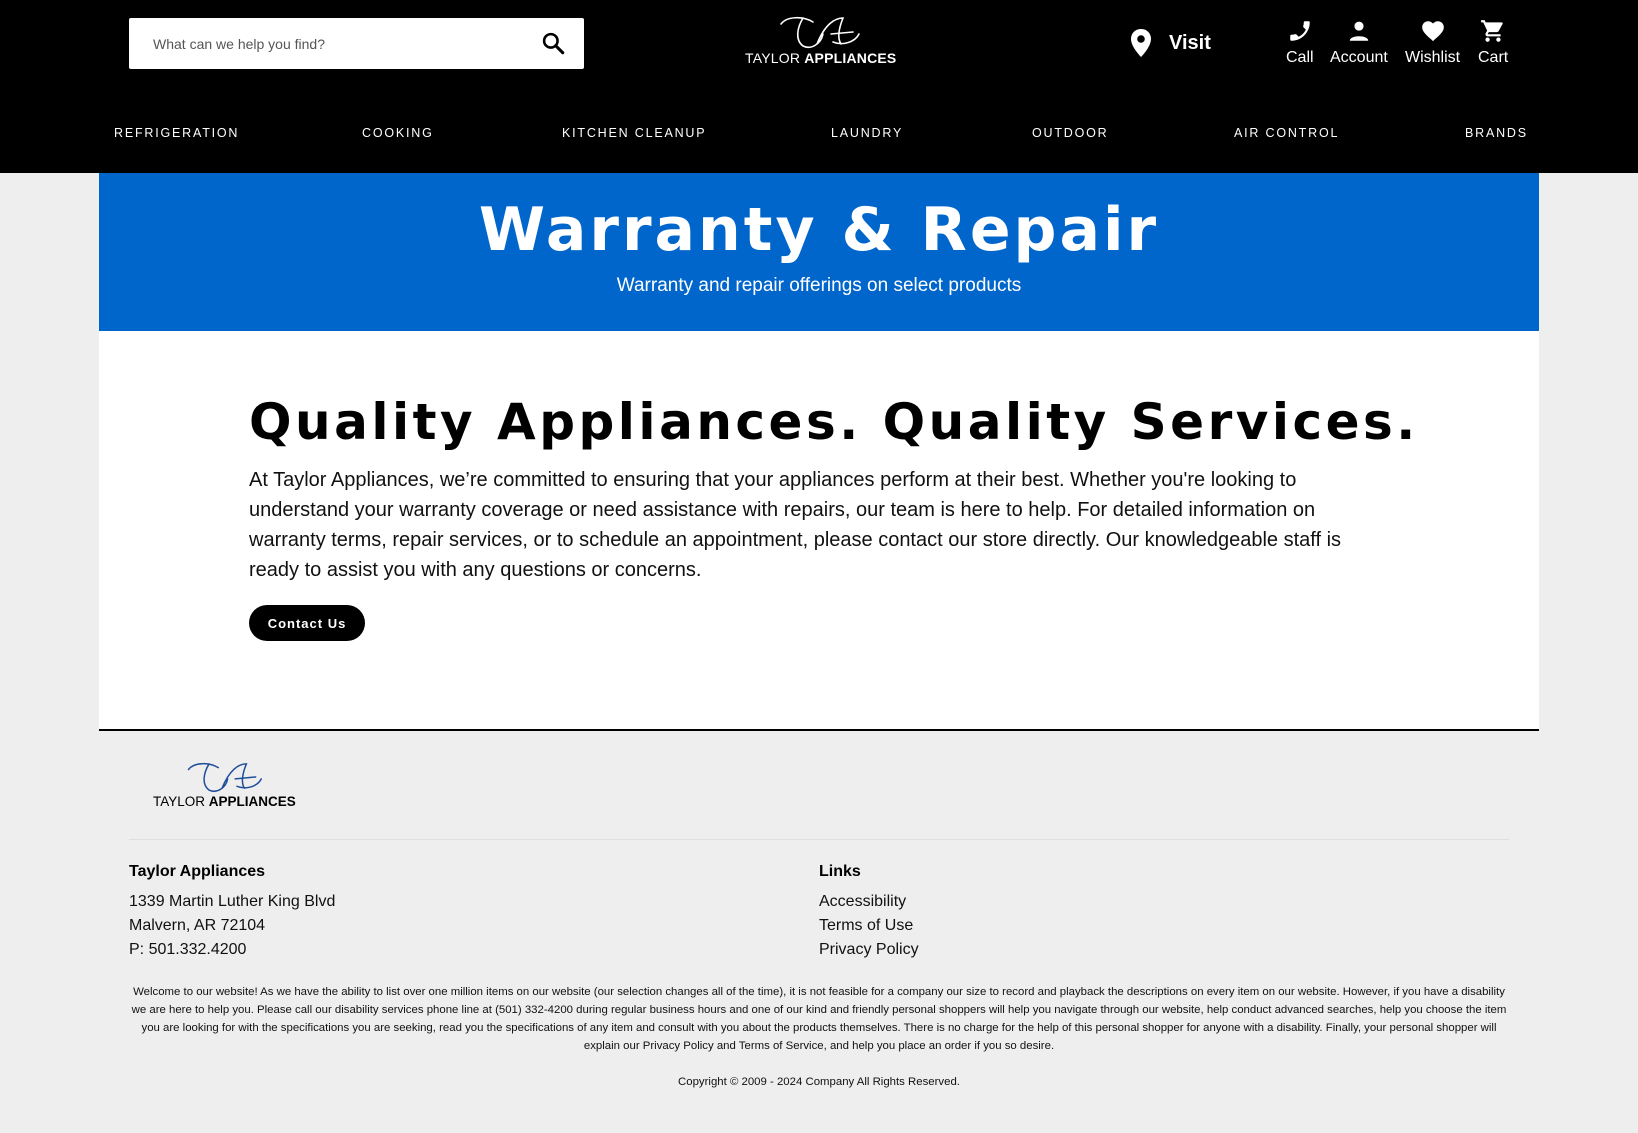 This screenshot has width=1638, height=1133. I want to click on page-title: Warranty & Repair, so click(819, 230).